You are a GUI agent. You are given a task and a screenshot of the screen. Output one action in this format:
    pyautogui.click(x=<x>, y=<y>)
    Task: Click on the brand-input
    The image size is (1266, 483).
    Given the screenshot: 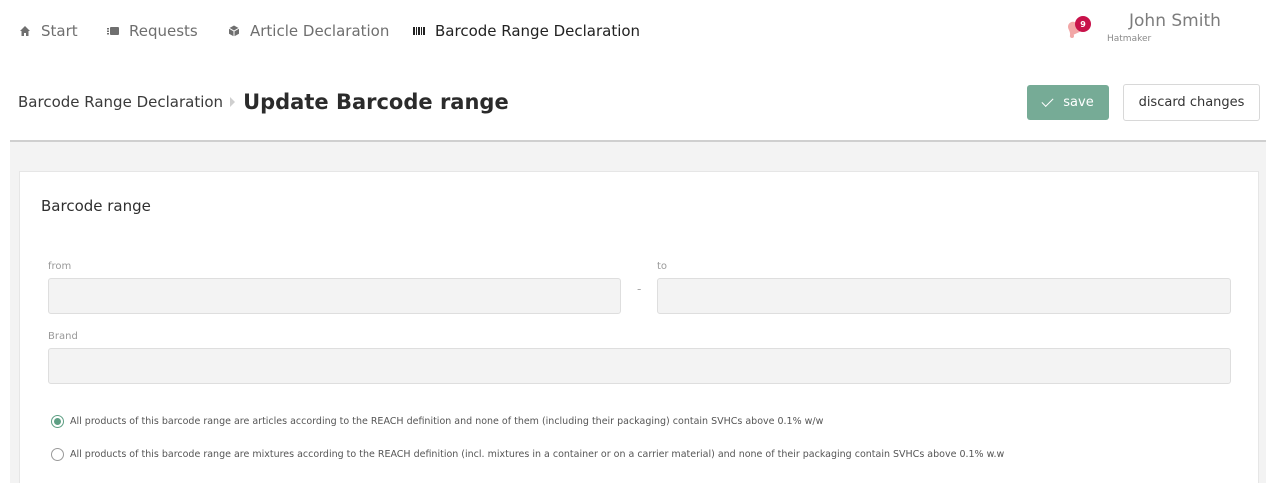 What is the action you would take?
    pyautogui.click(x=639, y=366)
    